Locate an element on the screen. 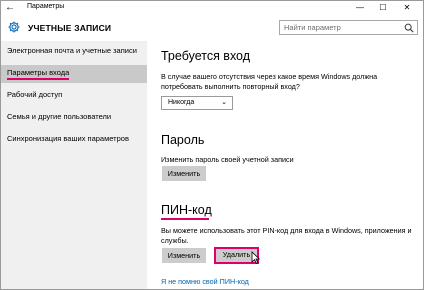 The image size is (424, 290). forgot-pin-link: Я не помню свой ПИН-код is located at coordinates (205, 281).